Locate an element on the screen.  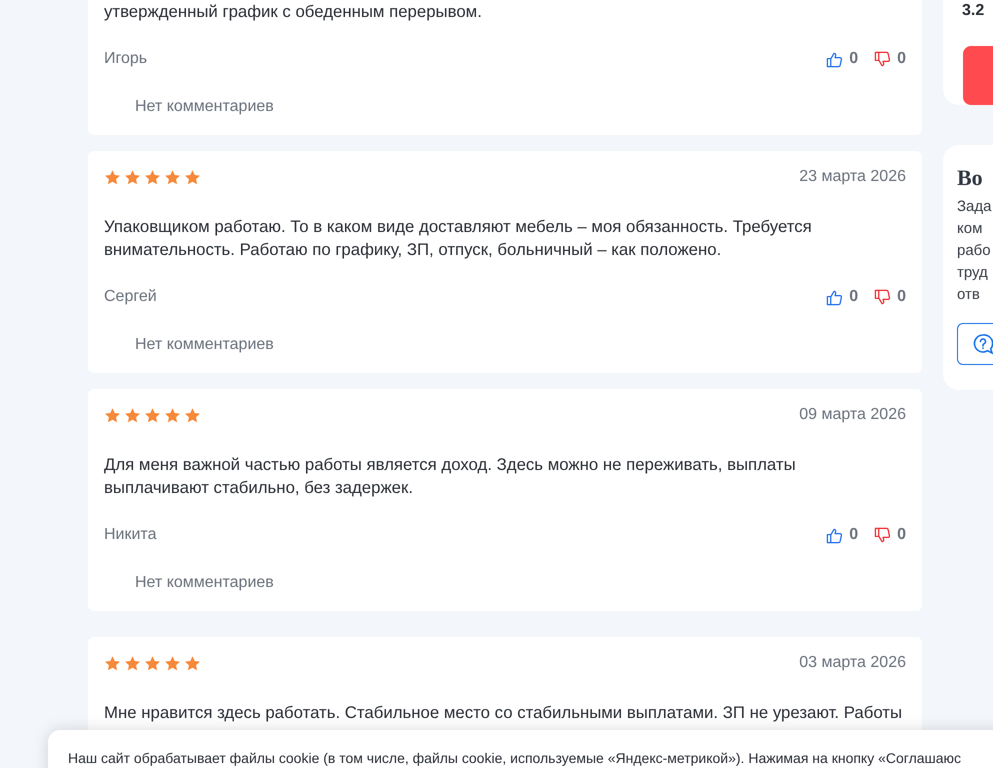
rating-value: 3.2 is located at coordinates (974, 11).